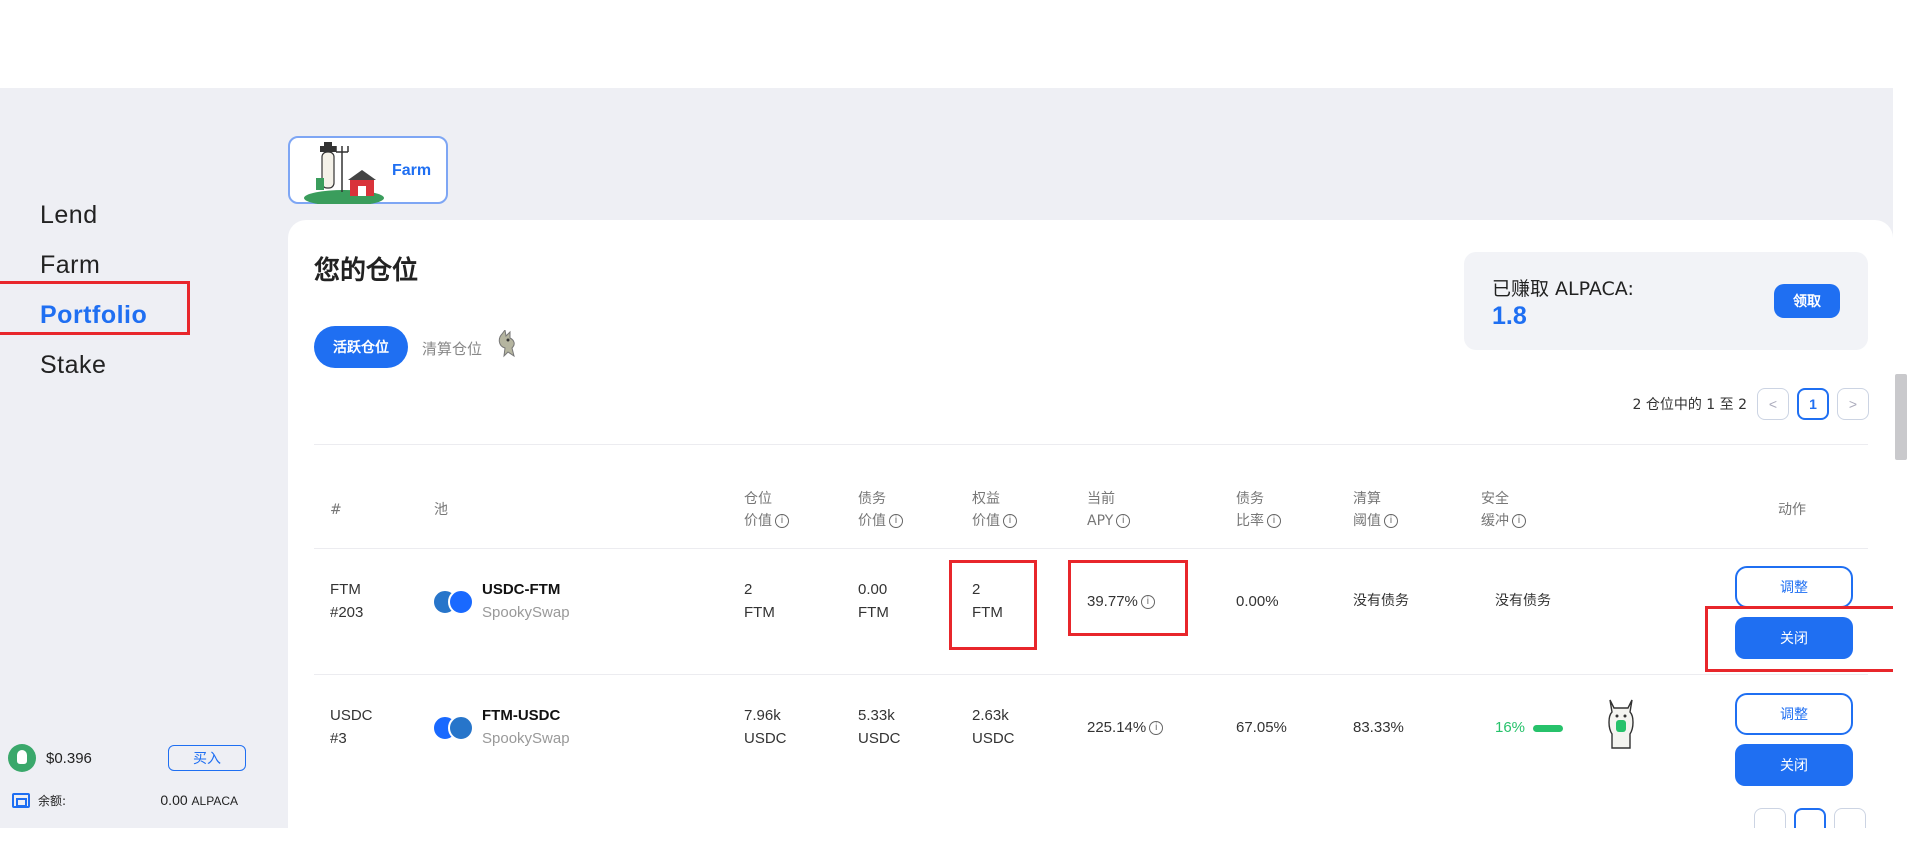 Image resolution: width=1907 pixels, height=868 pixels. I want to click on debt-ratio: 67.05%, so click(1261, 727).